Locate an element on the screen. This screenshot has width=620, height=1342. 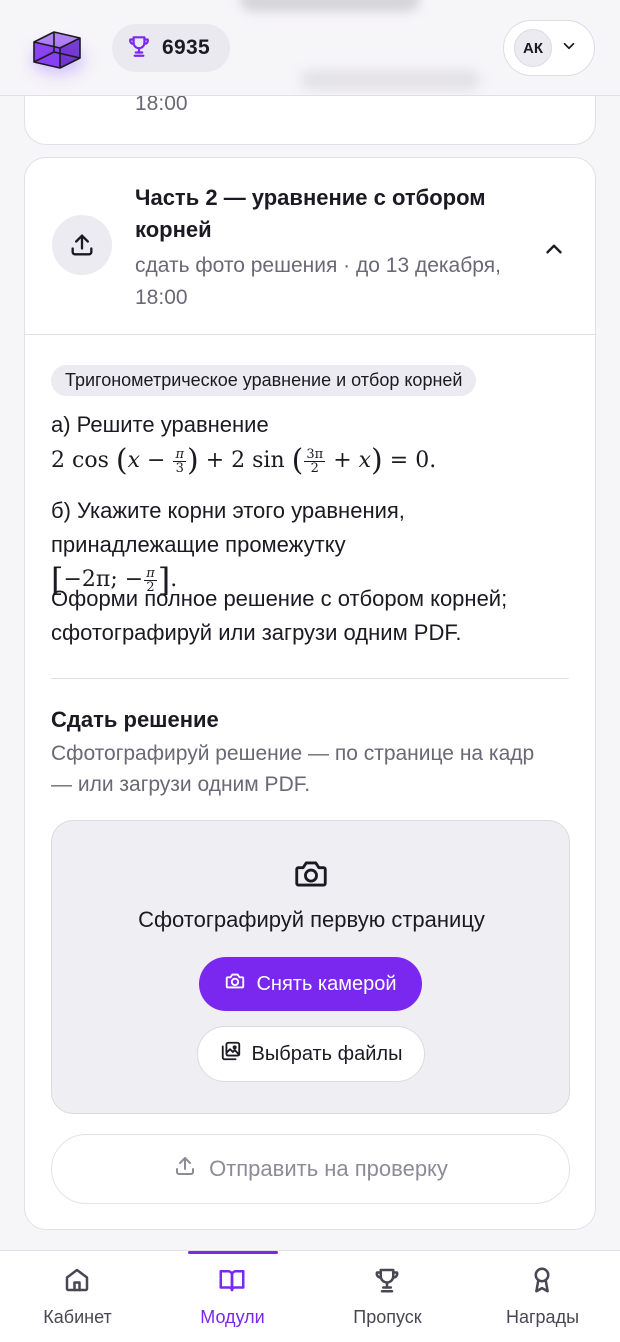
cube-logo-icon is located at coordinates (57, 46).